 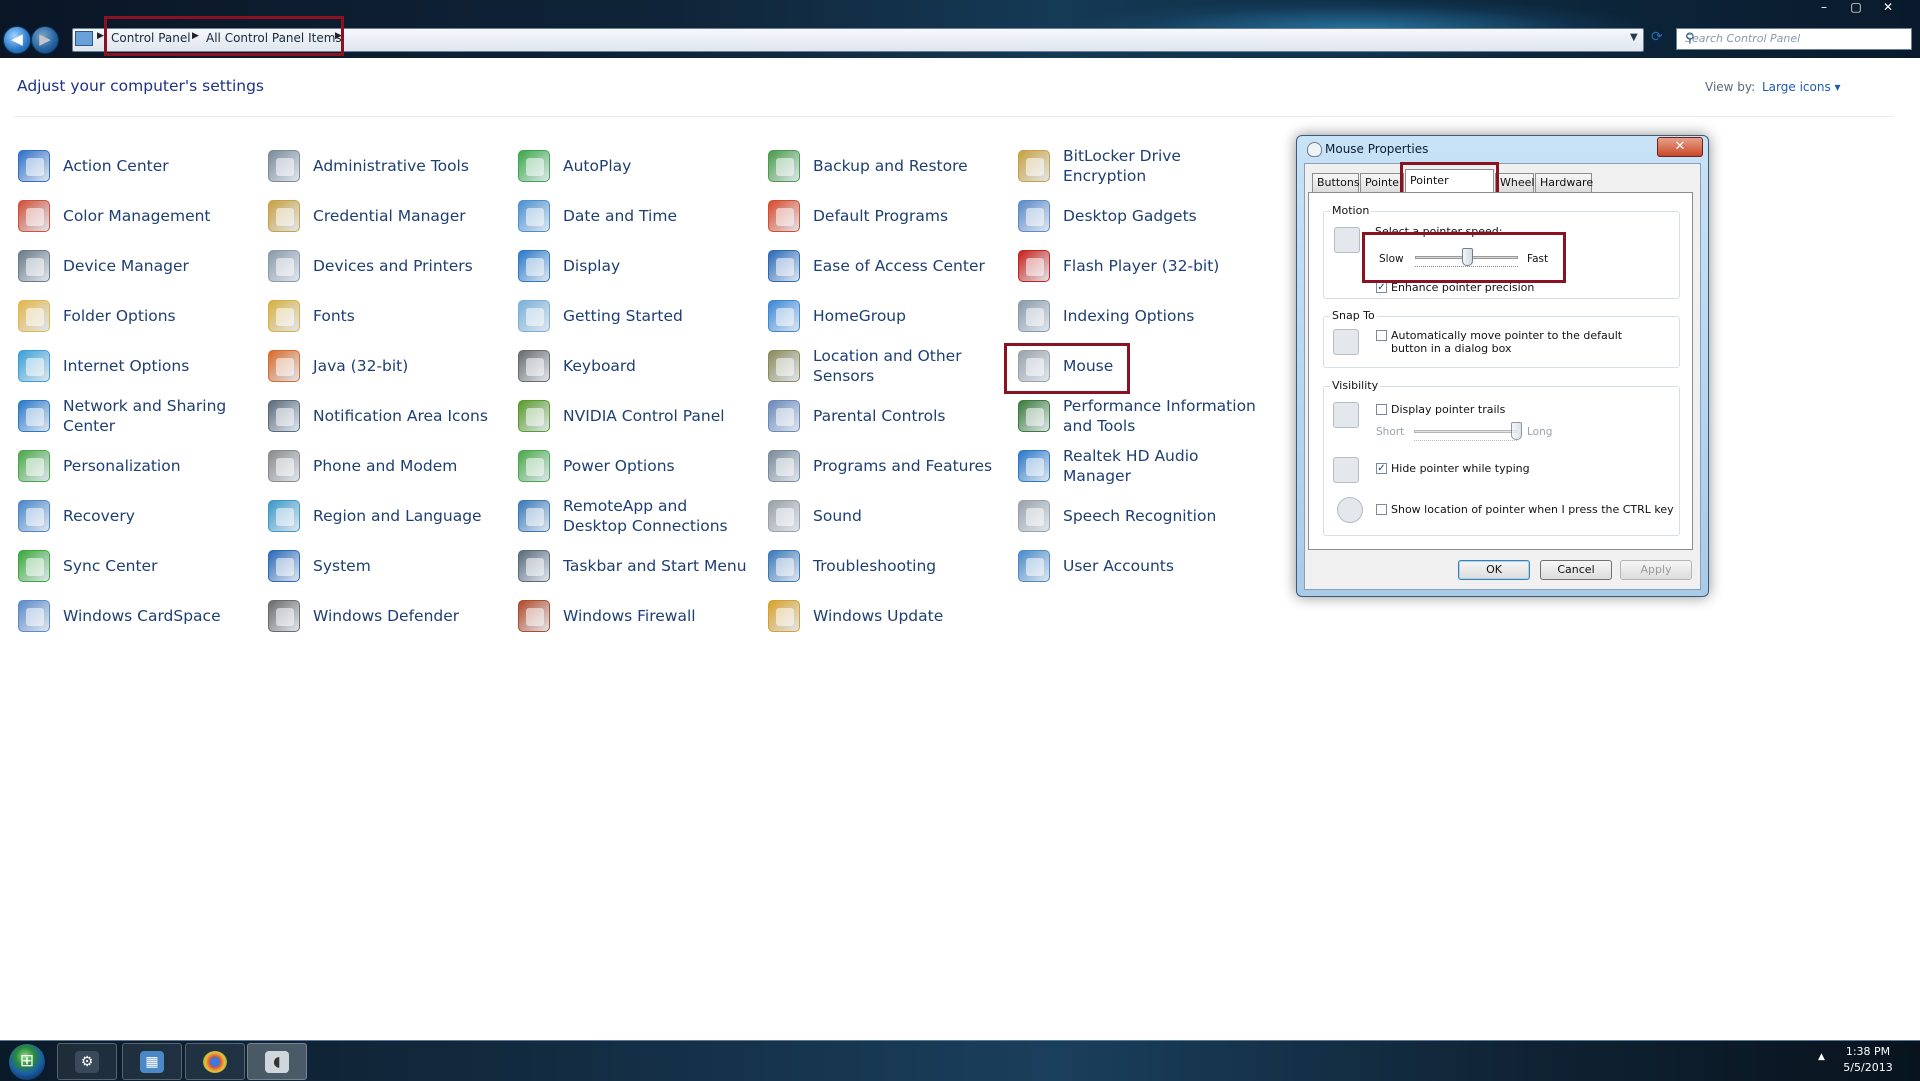 I want to click on cp-item-getting-started: Getting Started, so click(x=633, y=316).